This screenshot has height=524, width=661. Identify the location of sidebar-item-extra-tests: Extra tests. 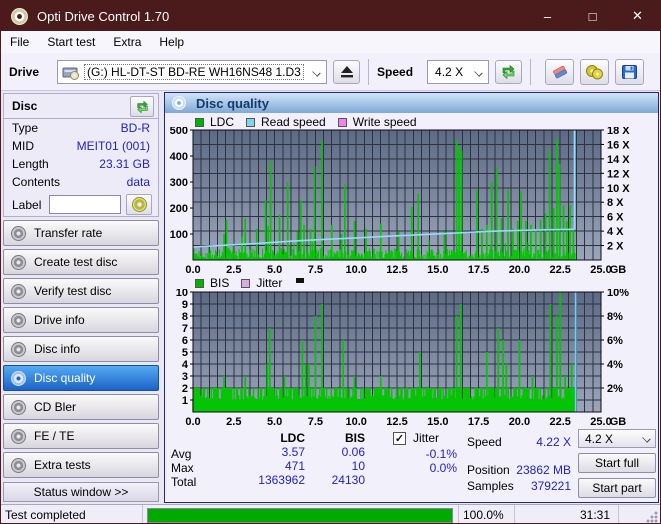
(81, 465).